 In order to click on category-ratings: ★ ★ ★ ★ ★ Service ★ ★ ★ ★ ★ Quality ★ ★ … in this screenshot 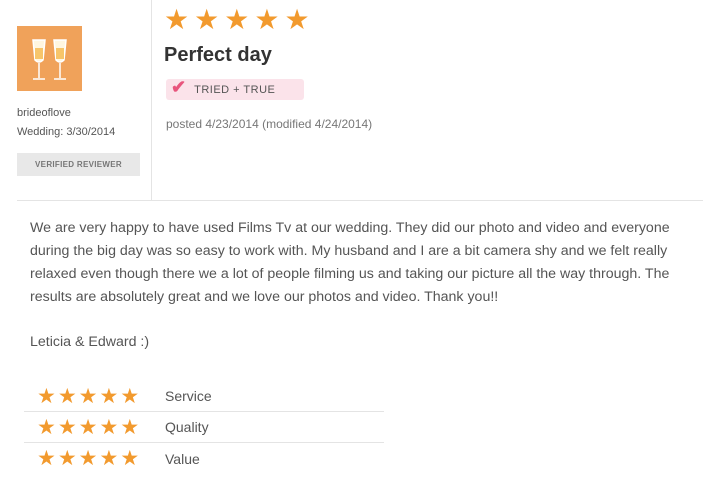, I will do `click(204, 427)`.